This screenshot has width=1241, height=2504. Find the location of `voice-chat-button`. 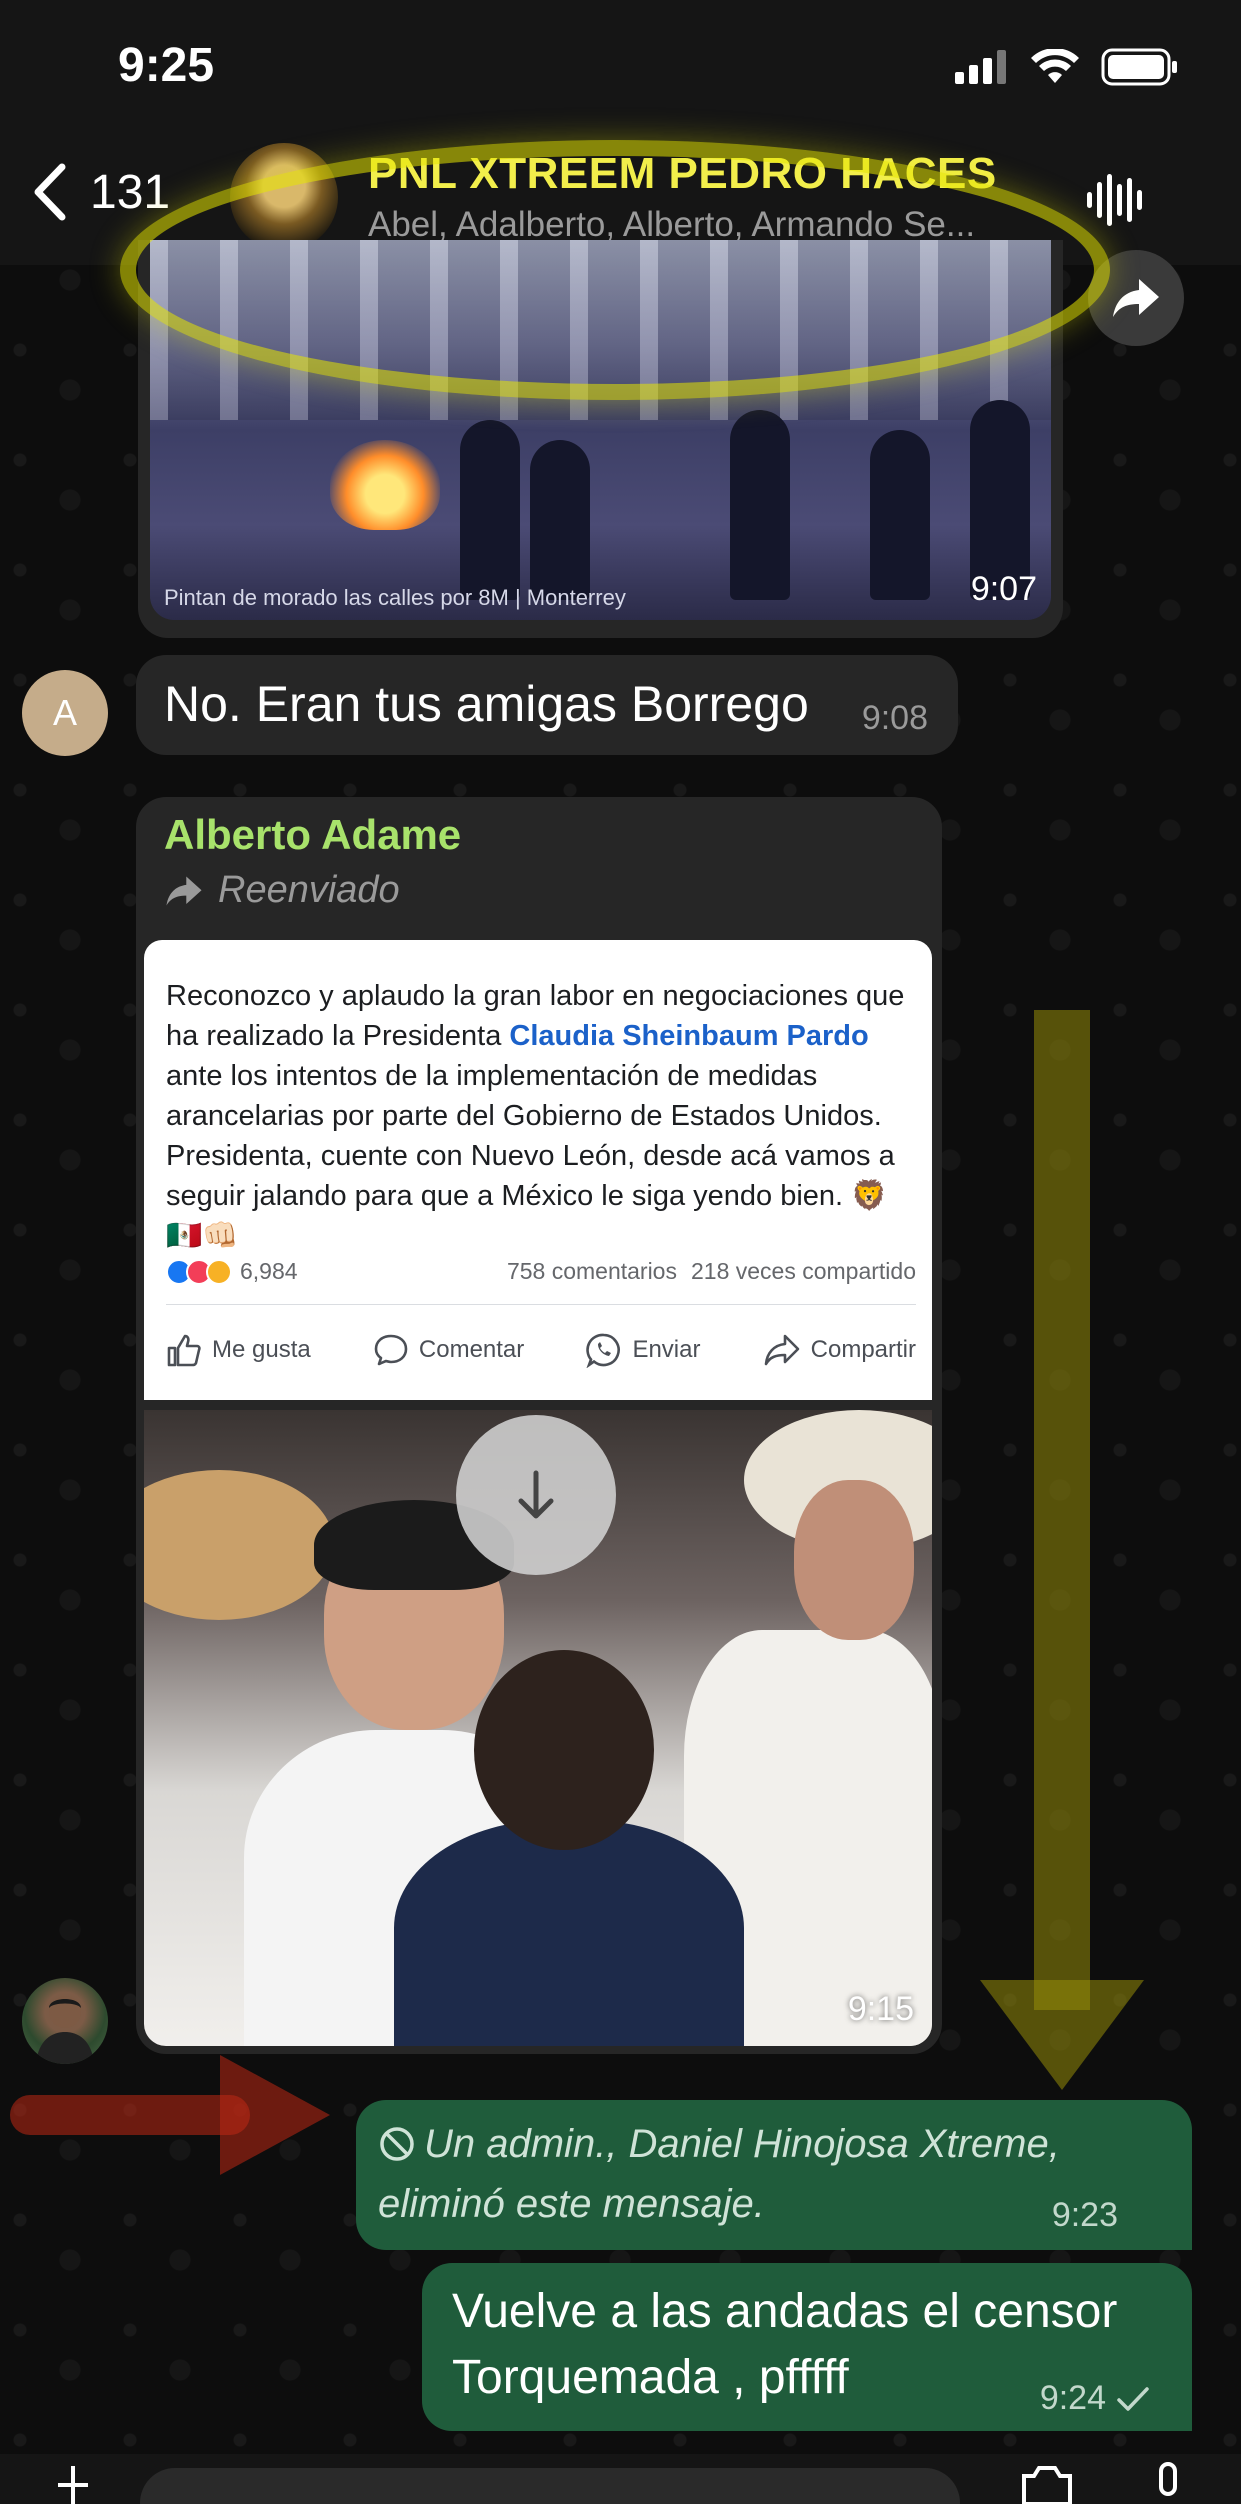

voice-chat-button is located at coordinates (1115, 202).